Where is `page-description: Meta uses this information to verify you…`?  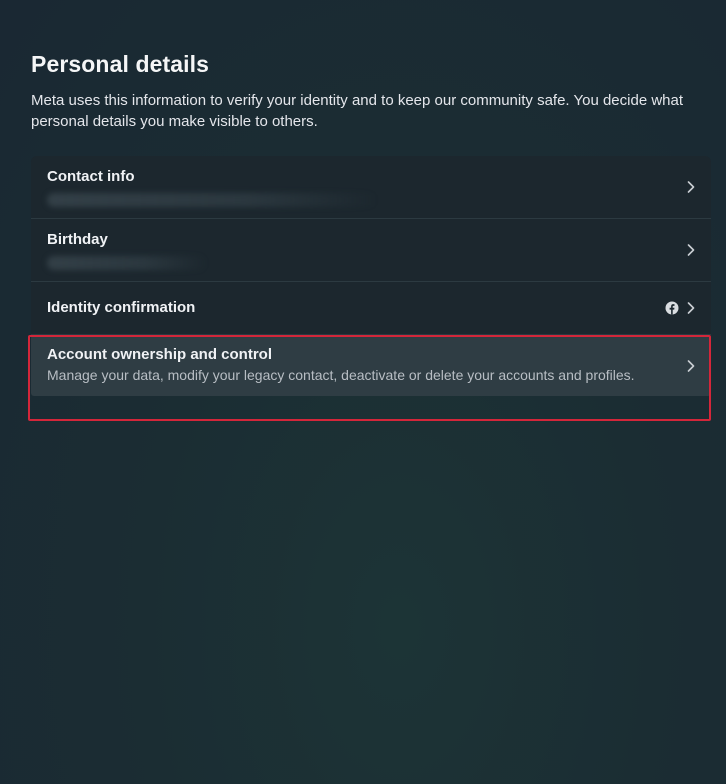 page-description: Meta uses this information to verify you… is located at coordinates (357, 111).